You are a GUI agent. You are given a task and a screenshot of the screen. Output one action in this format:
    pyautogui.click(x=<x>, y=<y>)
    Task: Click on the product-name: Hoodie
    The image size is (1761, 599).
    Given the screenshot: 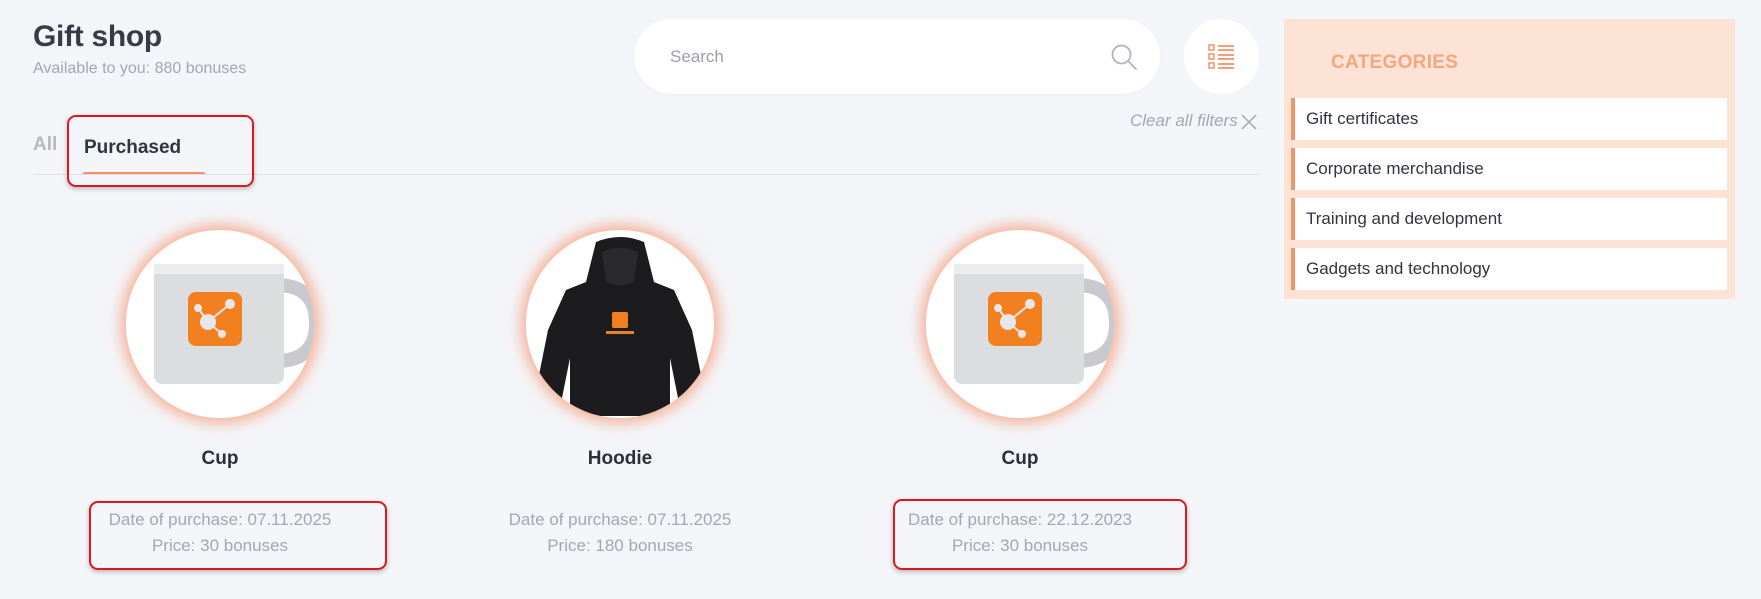 What is the action you would take?
    pyautogui.click(x=620, y=458)
    